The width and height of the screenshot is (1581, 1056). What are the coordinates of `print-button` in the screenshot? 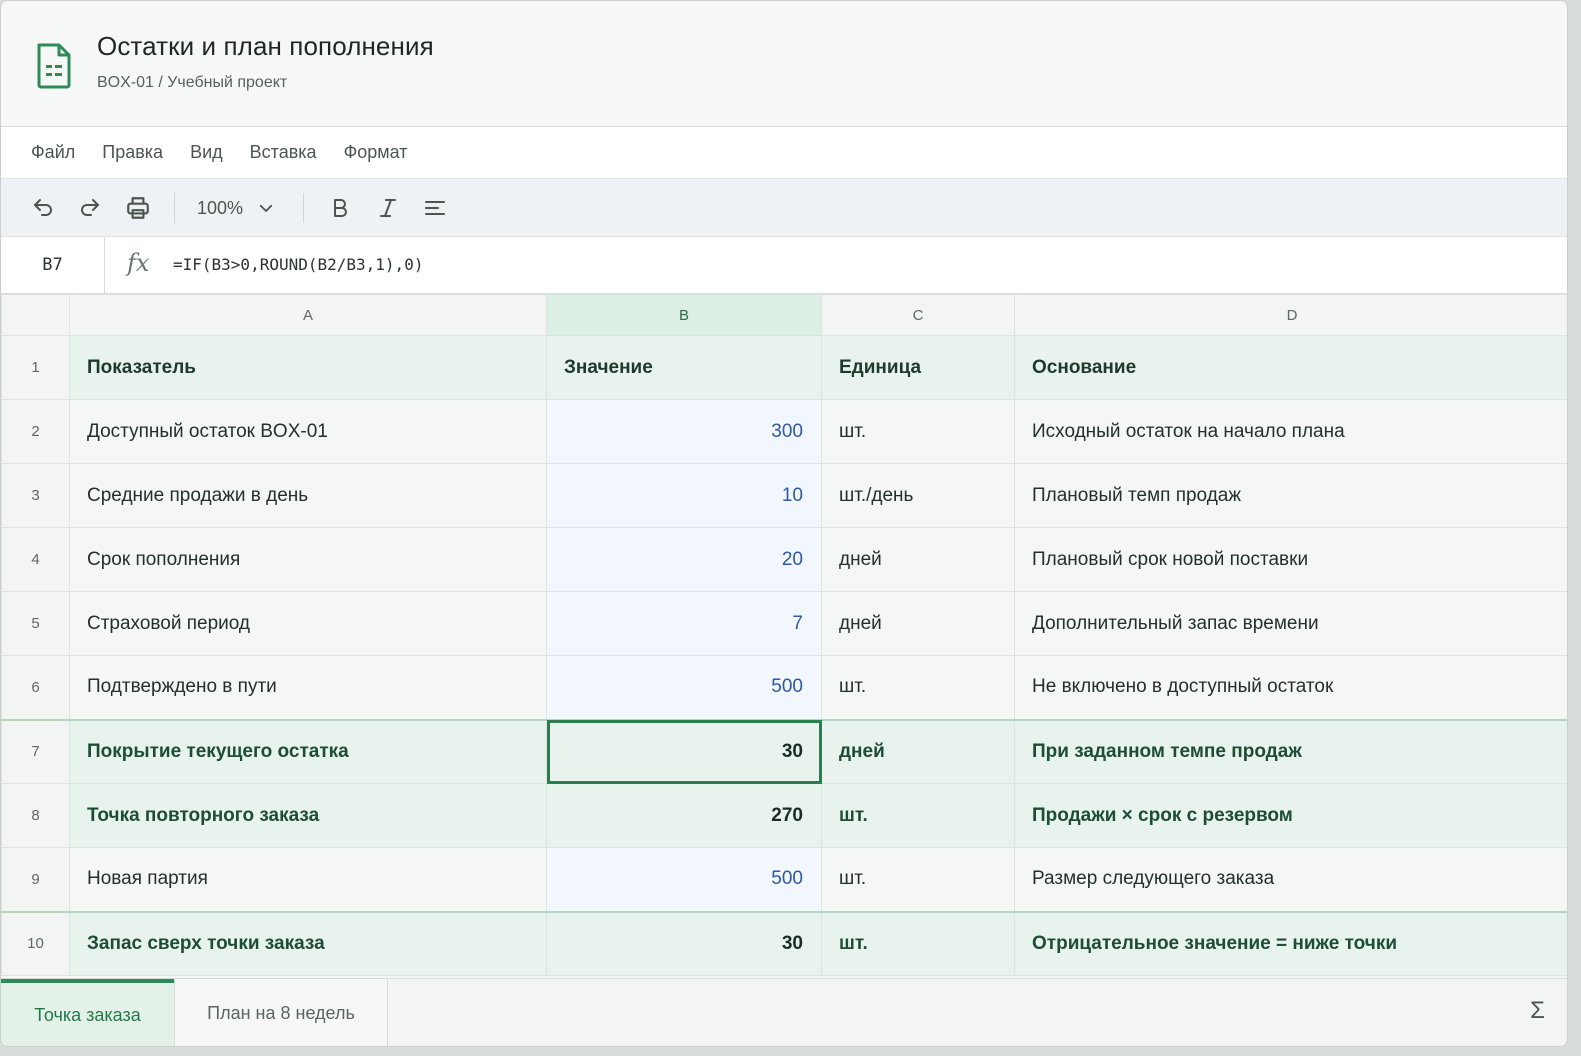 It's located at (138, 208).